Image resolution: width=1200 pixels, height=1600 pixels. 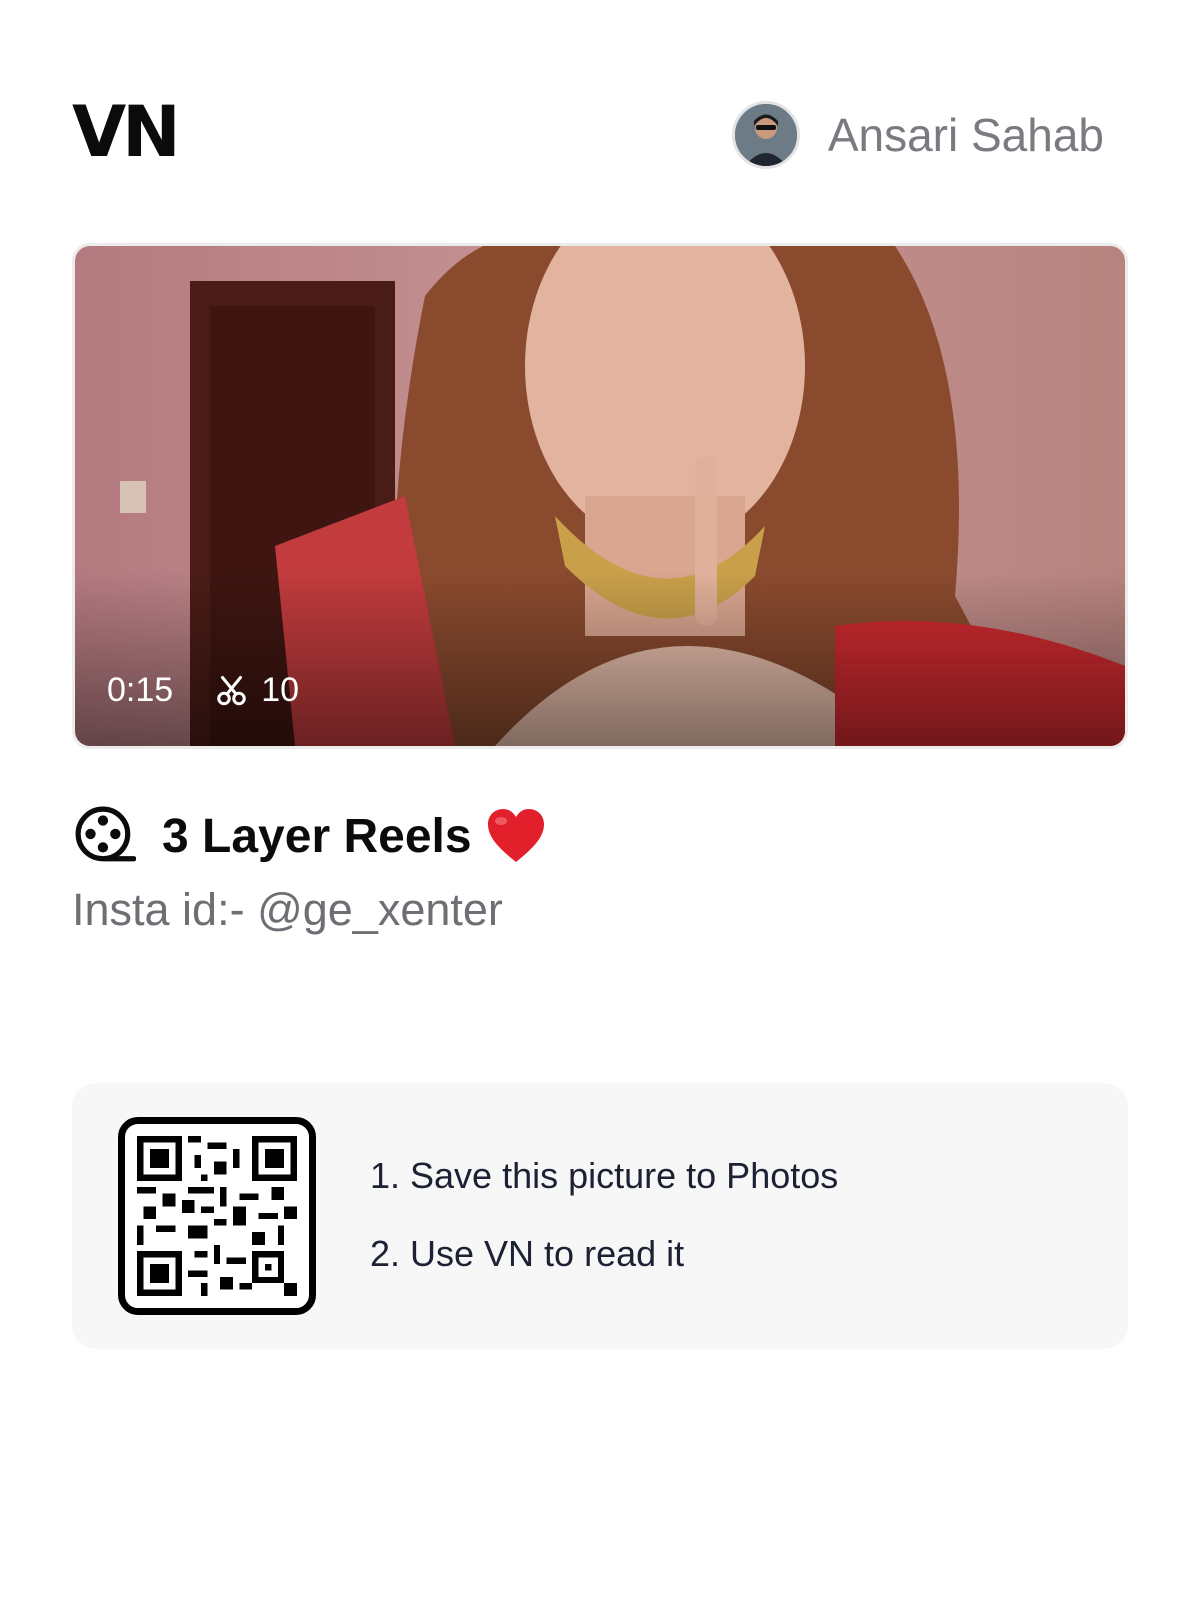 I want to click on project-description: Insta id:- @ge_xenter, so click(x=287, y=909).